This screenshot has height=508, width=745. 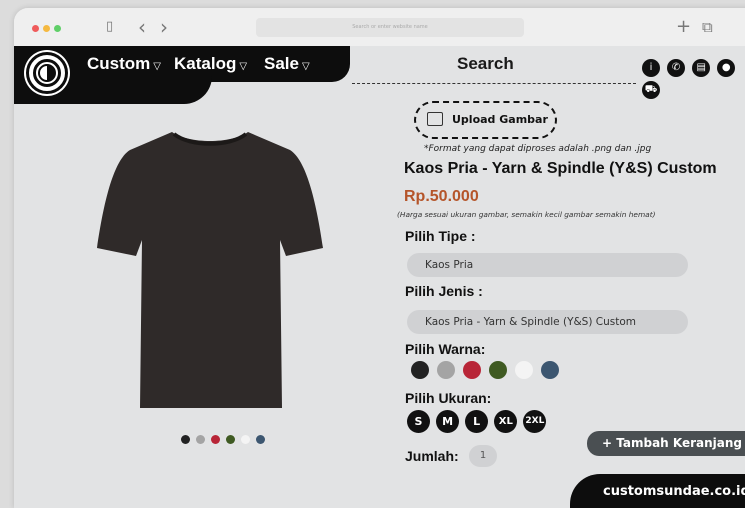 I want to click on size-m-button: M, so click(x=448, y=421).